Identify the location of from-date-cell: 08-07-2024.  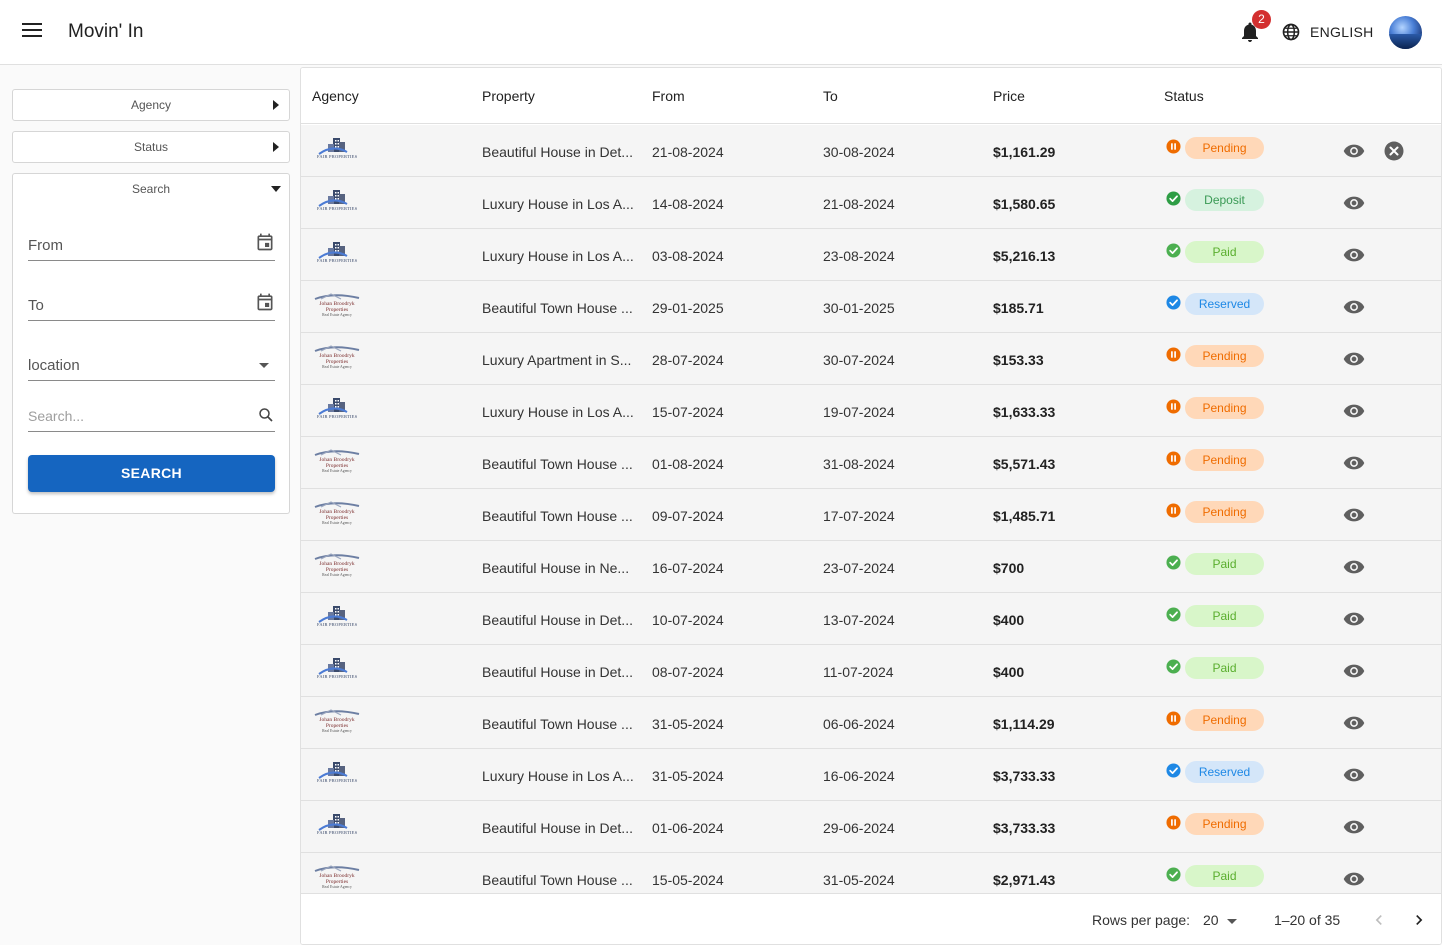
(688, 672).